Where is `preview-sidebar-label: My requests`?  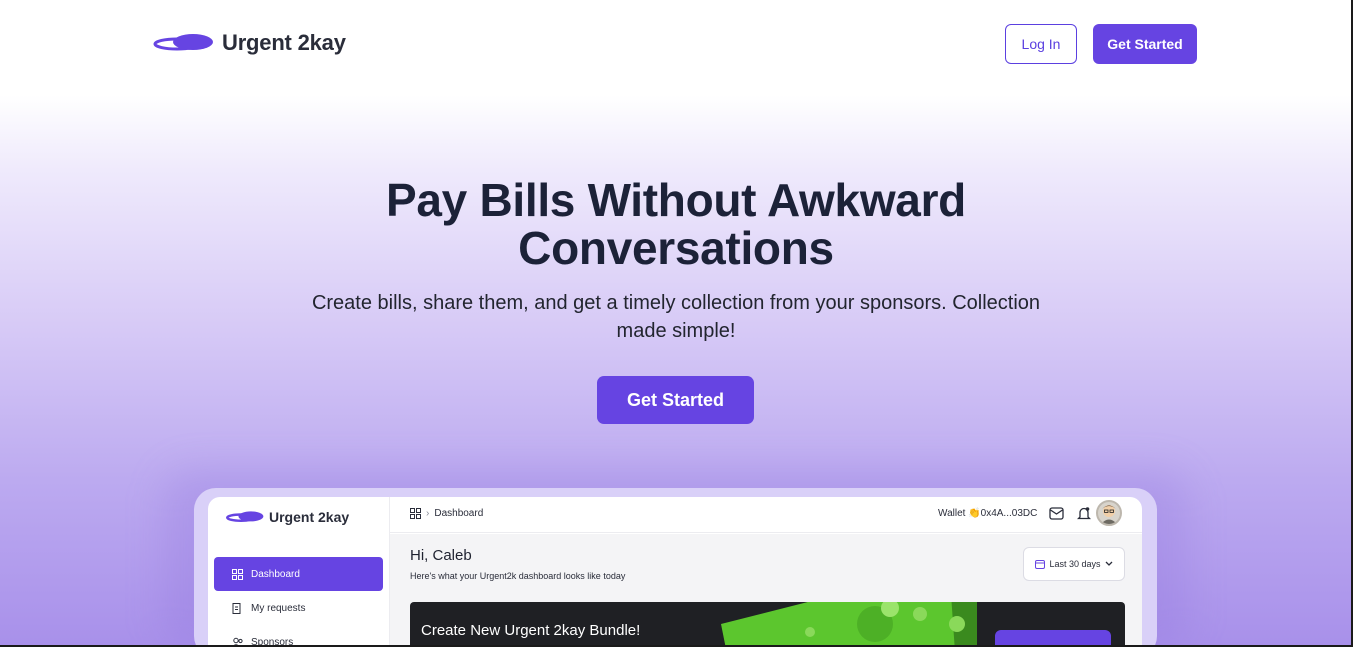 preview-sidebar-label: My requests is located at coordinates (278, 608).